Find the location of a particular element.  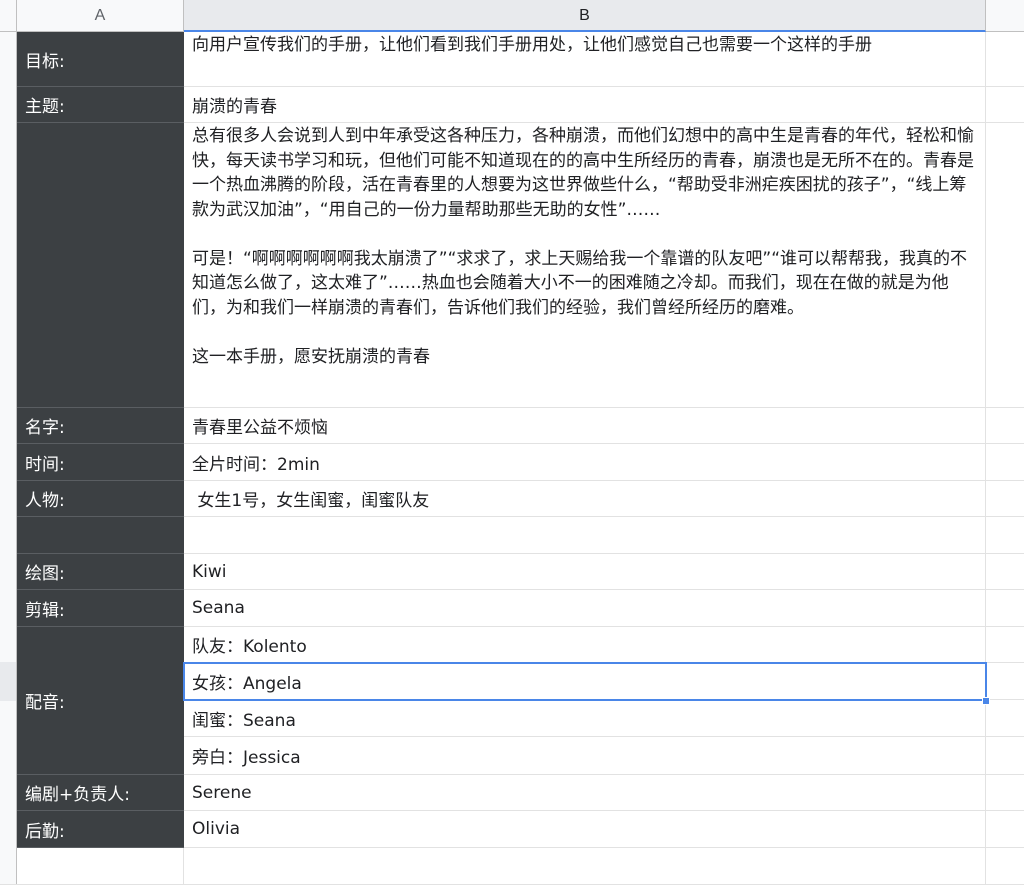

cell-characters-text: 女生1号，女生闺蜜，闺蜜队友 is located at coordinates (311, 501).